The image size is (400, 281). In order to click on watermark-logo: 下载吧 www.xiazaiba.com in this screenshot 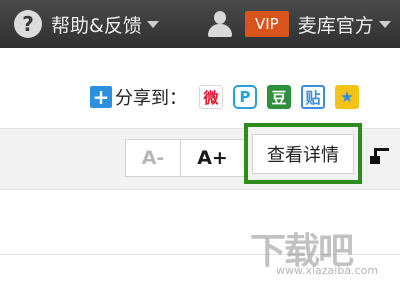, I will do `click(324, 251)`.